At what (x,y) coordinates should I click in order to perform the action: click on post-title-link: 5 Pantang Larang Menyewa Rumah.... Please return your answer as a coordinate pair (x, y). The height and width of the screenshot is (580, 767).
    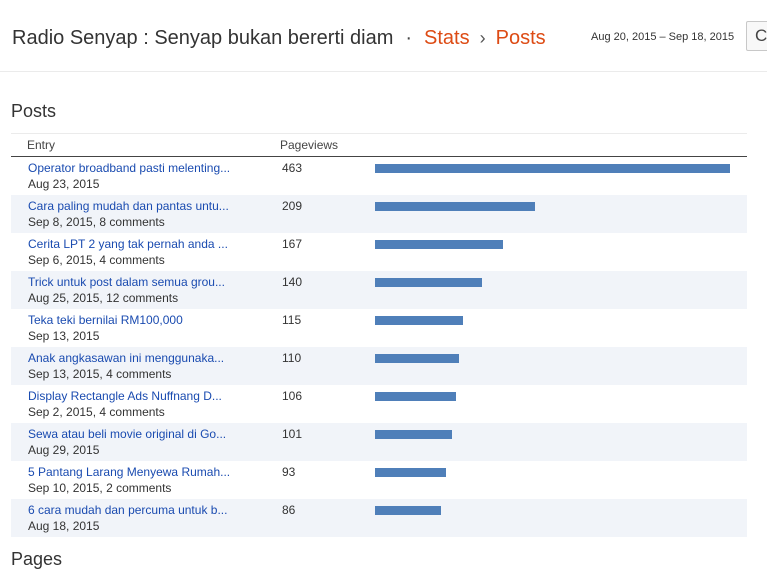
    Looking at the image, I should click on (129, 472).